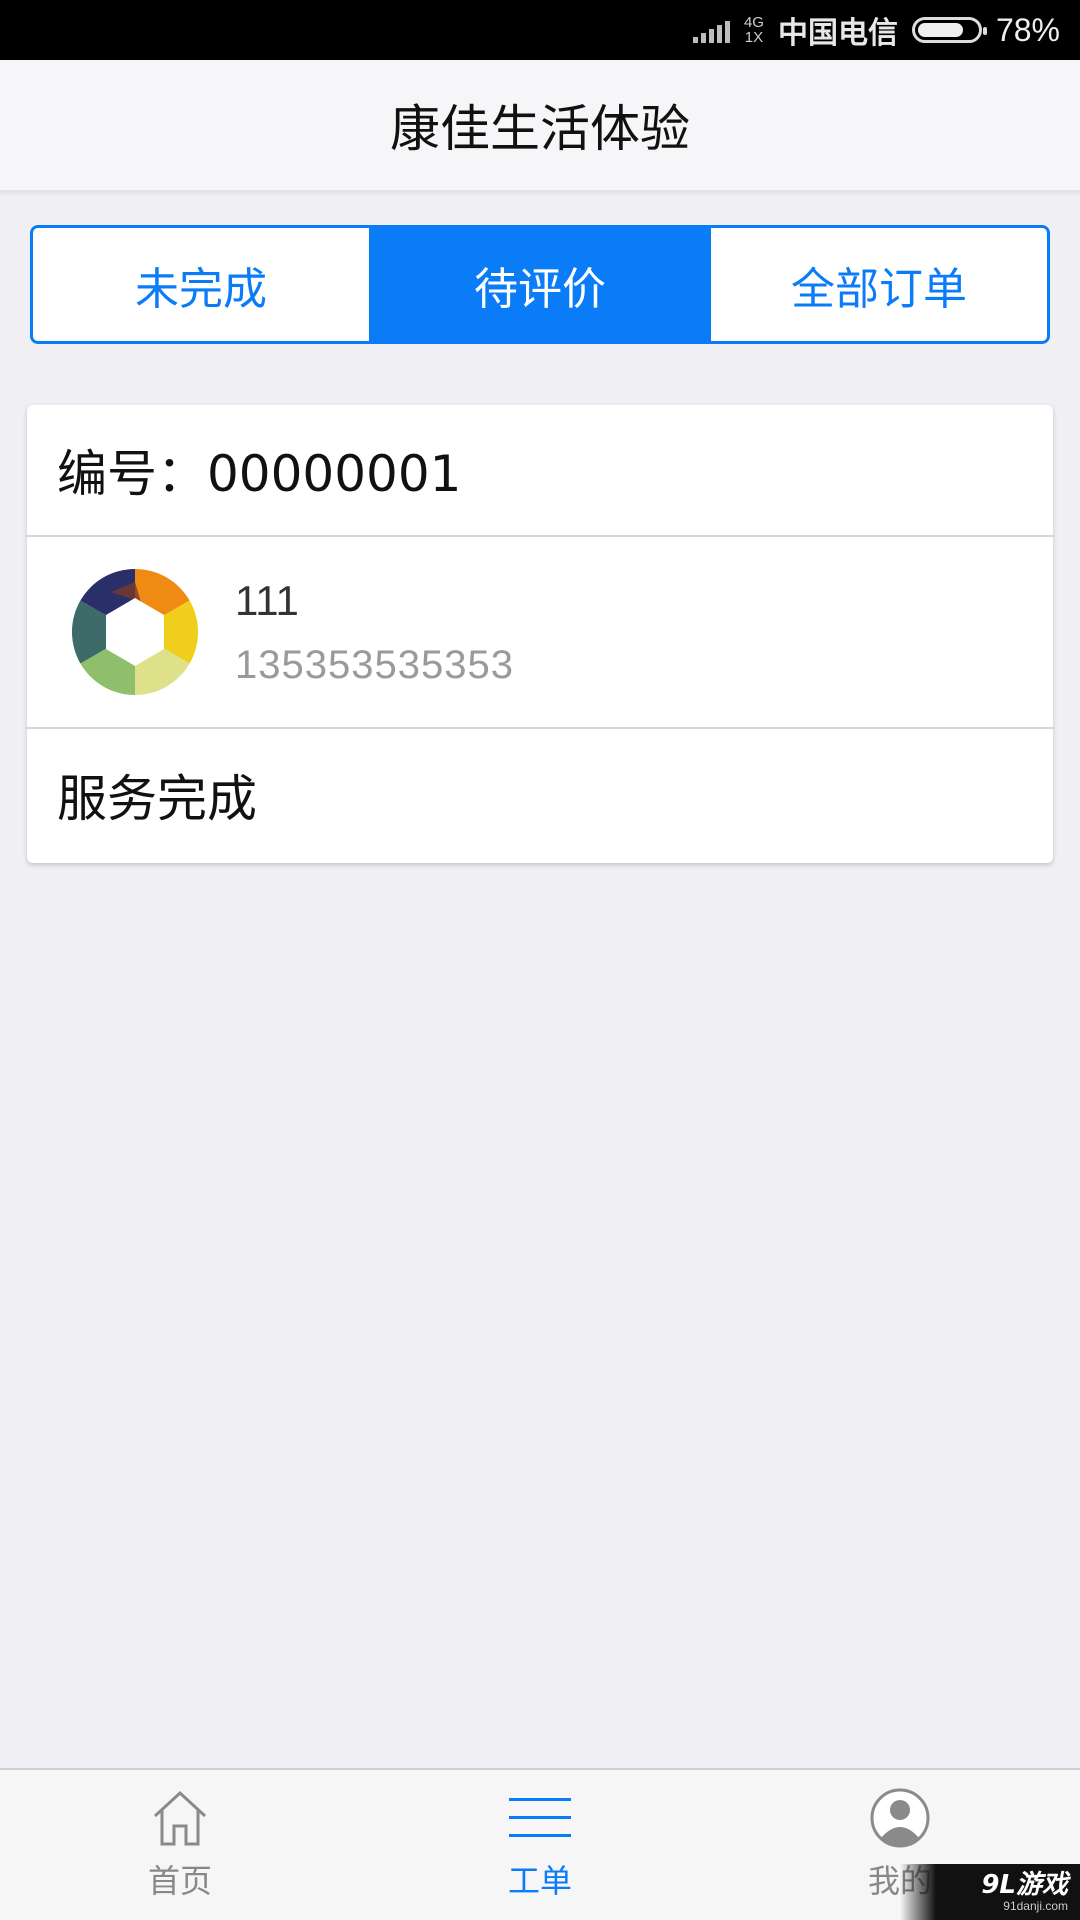 Image resolution: width=1080 pixels, height=1920 pixels. I want to click on tab-incomplete: 未完成, so click(201, 284).